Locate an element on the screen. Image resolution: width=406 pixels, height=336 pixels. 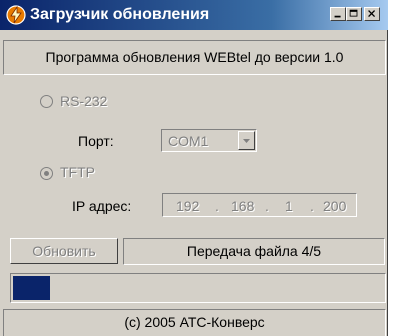
maximize-button is located at coordinates (354, 14).